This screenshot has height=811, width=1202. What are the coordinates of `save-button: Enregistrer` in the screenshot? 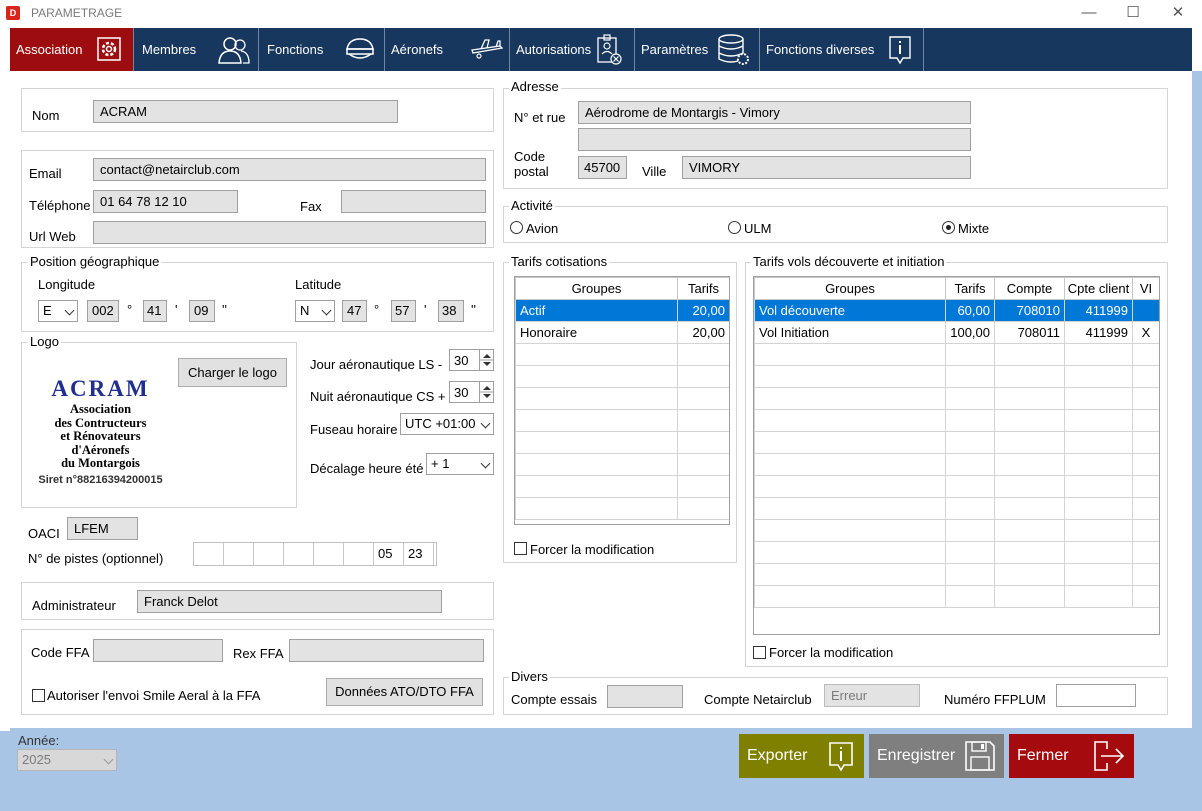 It's located at (936, 756).